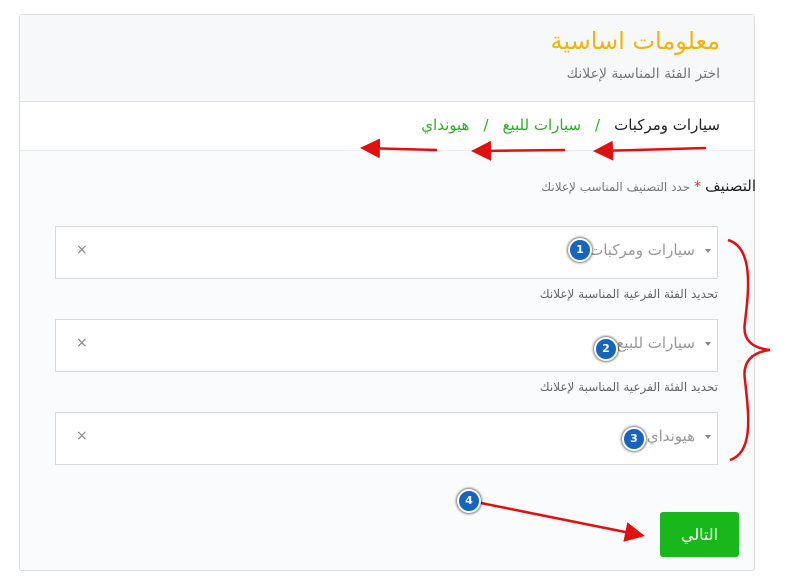 This screenshot has width=790, height=583. Describe the element at coordinates (469, 501) in the screenshot. I see `step-badge-4: 4` at that location.